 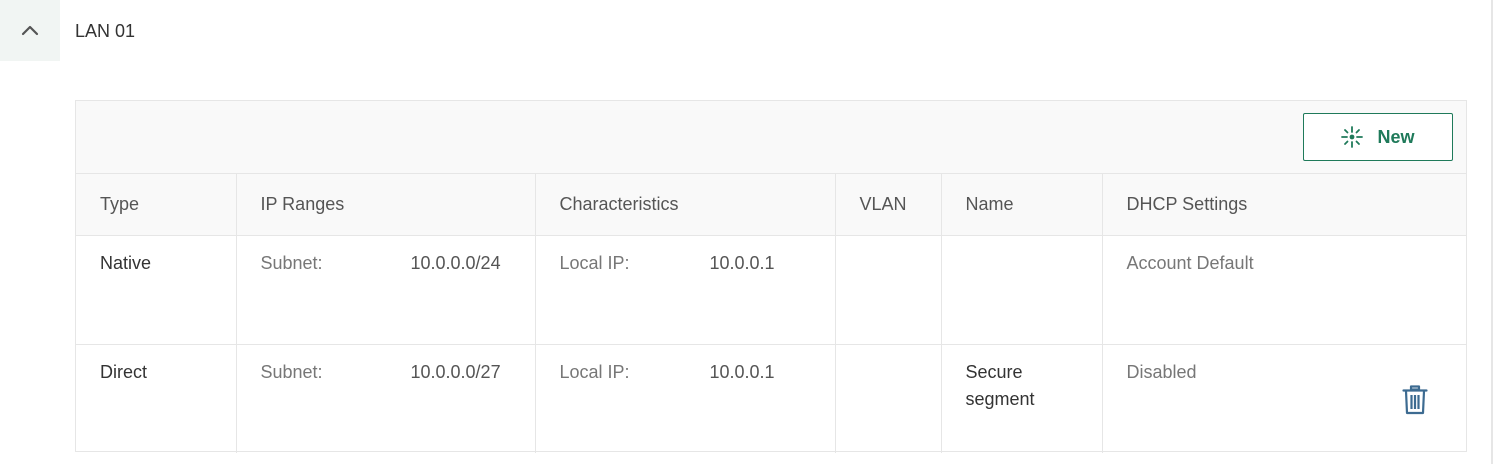 What do you see at coordinates (156, 204) in the screenshot?
I see `column-header-type: Type` at bounding box center [156, 204].